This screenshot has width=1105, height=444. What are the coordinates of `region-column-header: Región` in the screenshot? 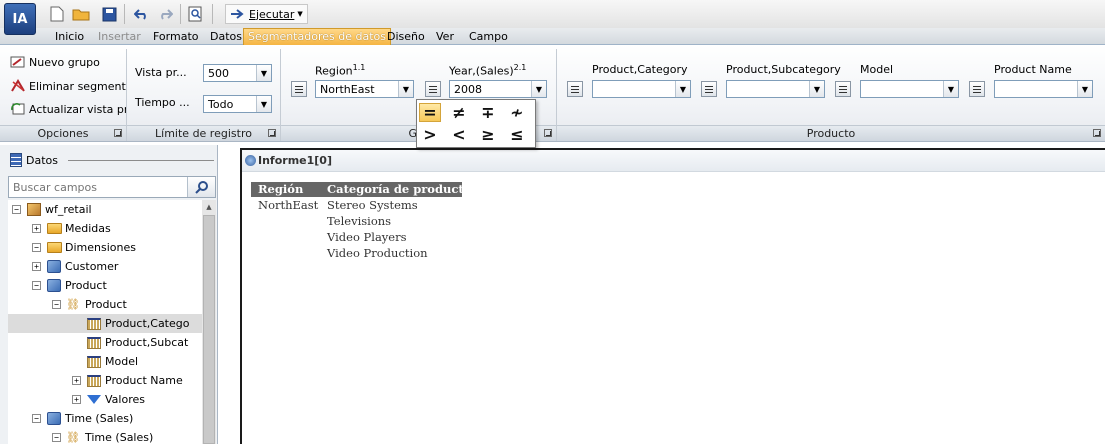 It's located at (280, 189).